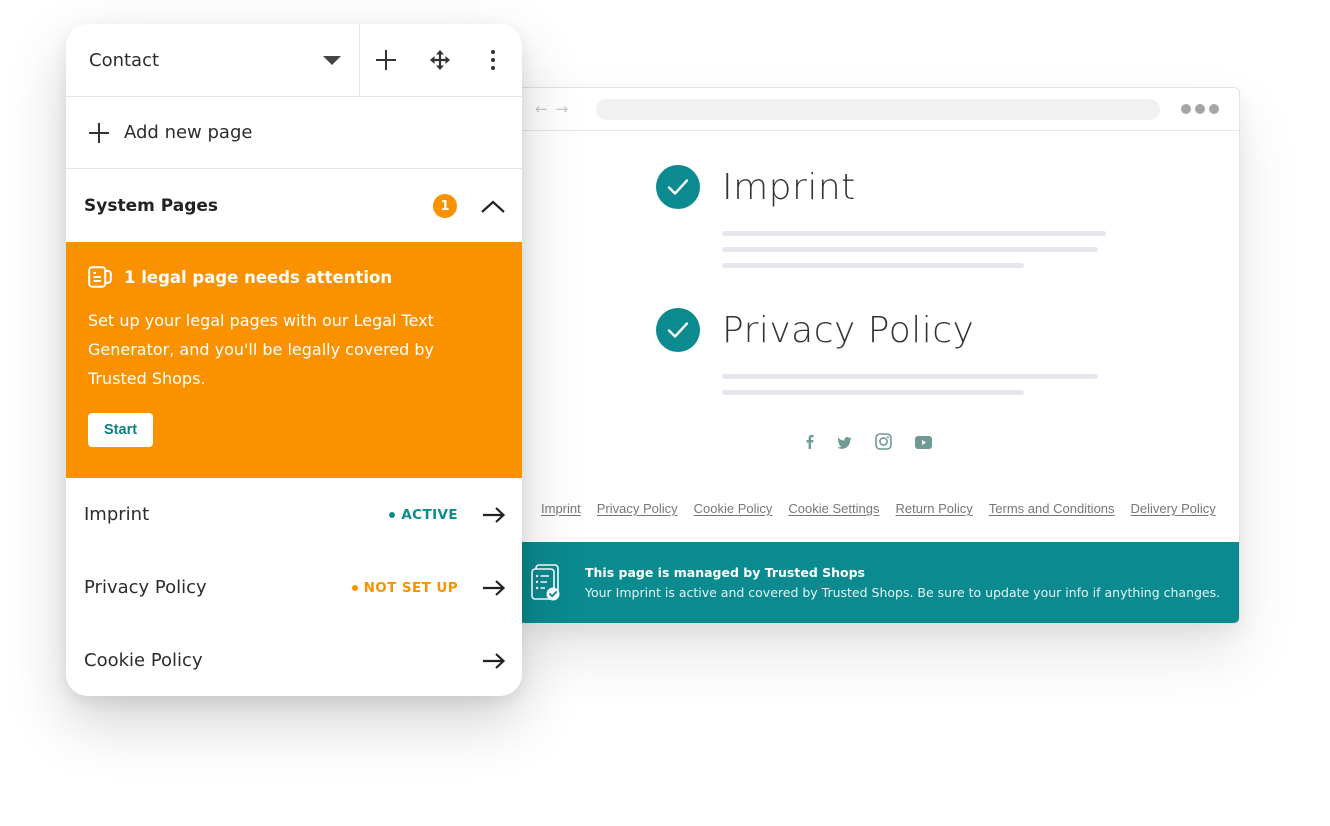  Describe the element at coordinates (493, 206) in the screenshot. I see `chevron-up-icon` at that location.